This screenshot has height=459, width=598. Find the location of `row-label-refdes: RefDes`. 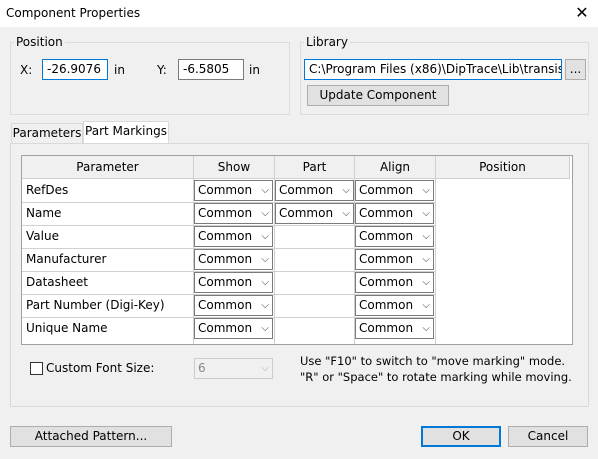

row-label-refdes: RefDes is located at coordinates (47, 190).